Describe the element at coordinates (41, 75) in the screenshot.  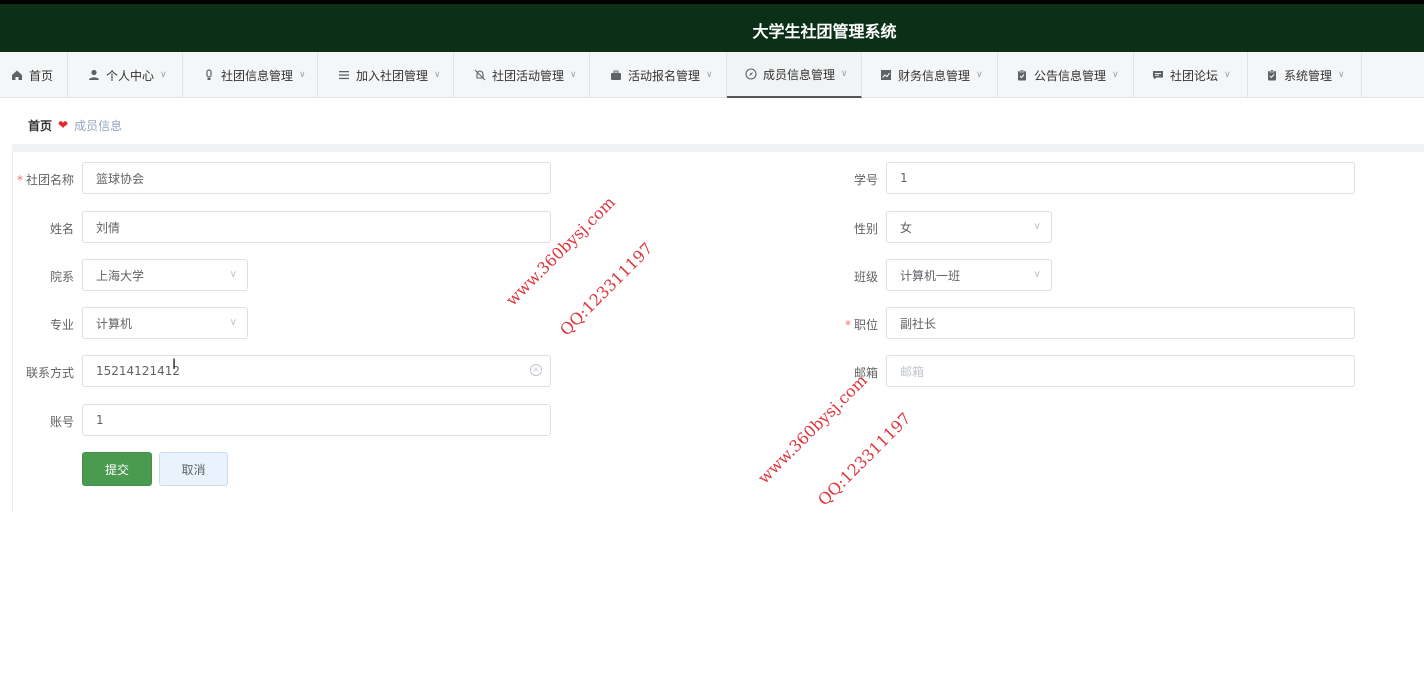
I see `nav-label: 首页` at that location.